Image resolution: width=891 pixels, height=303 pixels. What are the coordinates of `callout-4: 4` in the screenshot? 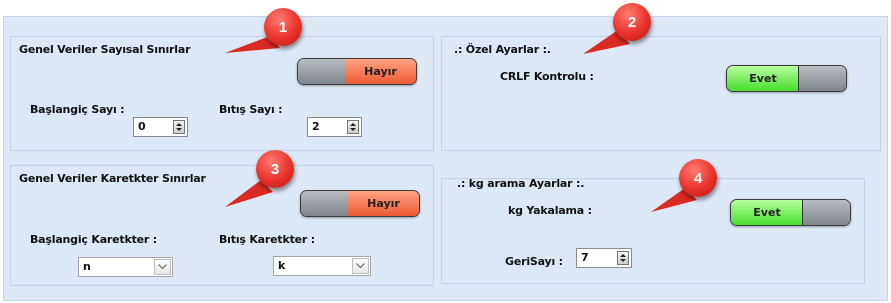 It's located at (699, 179).